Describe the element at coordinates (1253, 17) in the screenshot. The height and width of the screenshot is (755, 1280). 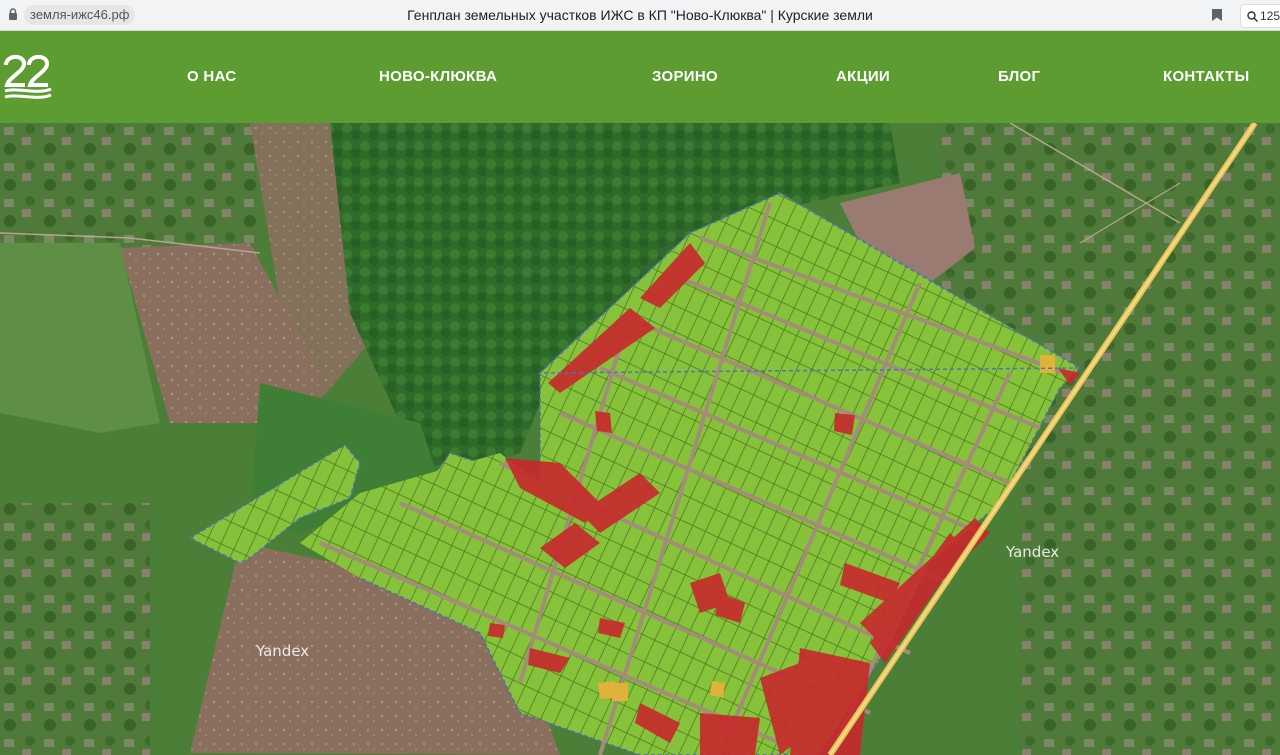
I see `zoom-icon` at that location.